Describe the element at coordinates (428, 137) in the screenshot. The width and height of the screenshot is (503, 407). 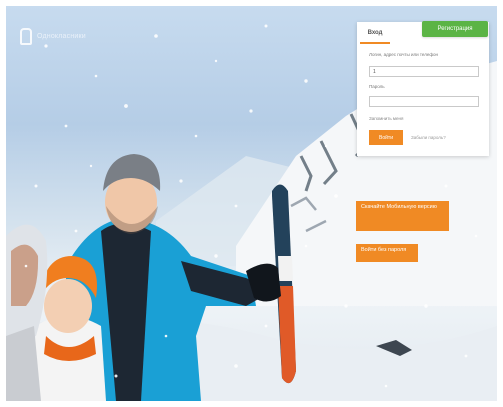
I see `forgot-password-link: Забыли пароль?` at that location.